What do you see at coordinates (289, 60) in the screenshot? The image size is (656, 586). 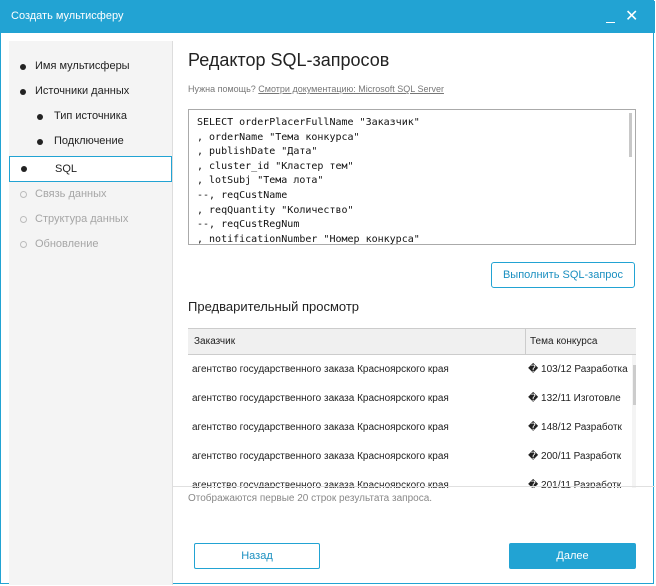 I see `page-title: Редактор SQL-запросов` at bounding box center [289, 60].